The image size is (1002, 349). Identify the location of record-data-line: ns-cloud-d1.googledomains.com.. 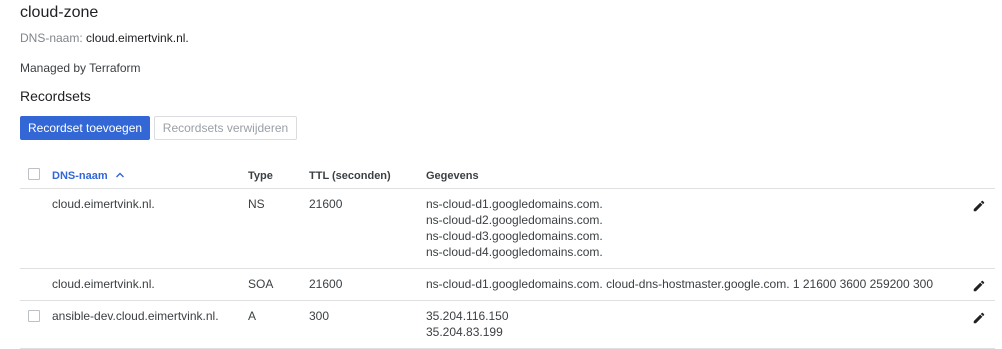
(514, 204).